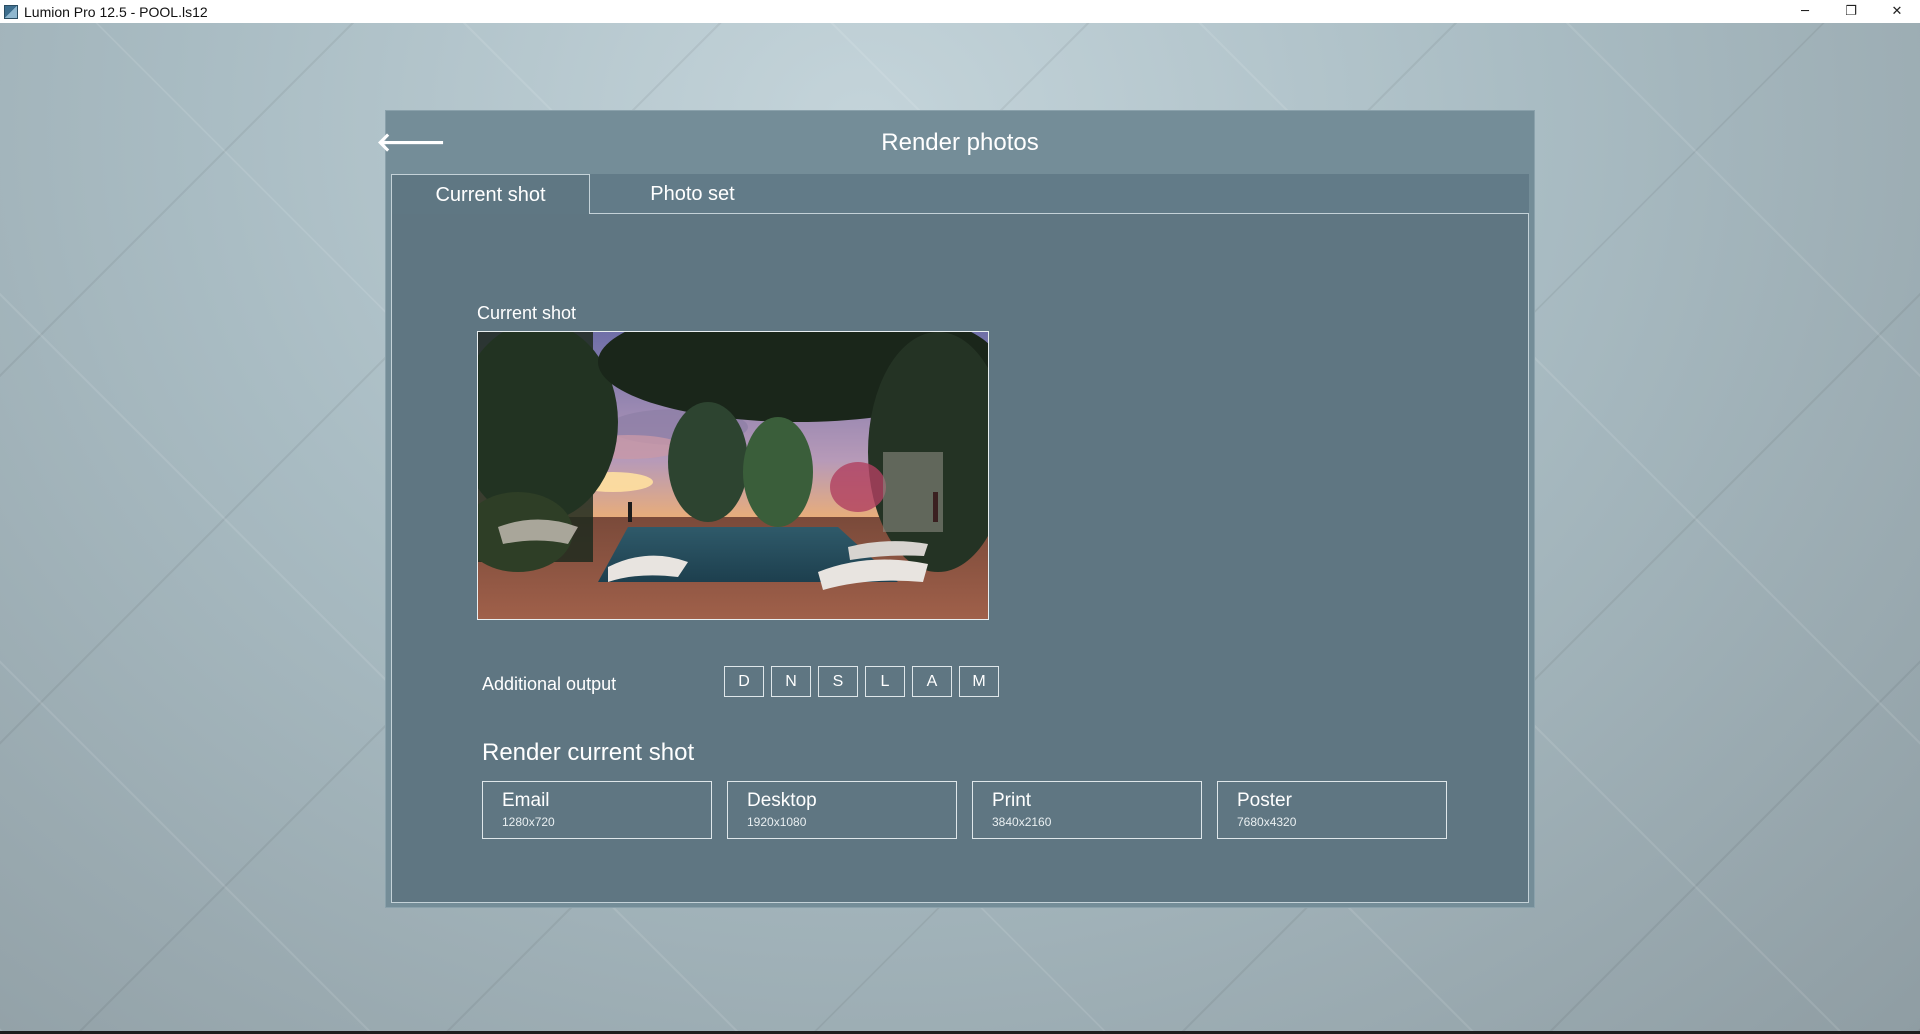 The image size is (1920, 1034). What do you see at coordinates (588, 752) in the screenshot?
I see `render-heading: Render current shot` at bounding box center [588, 752].